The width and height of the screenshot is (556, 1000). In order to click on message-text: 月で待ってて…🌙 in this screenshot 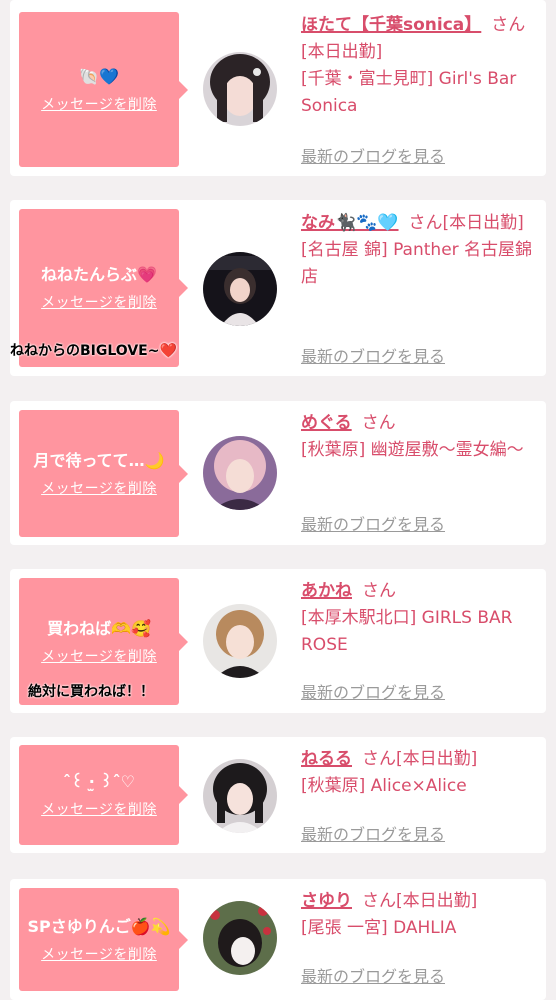, I will do `click(99, 460)`.